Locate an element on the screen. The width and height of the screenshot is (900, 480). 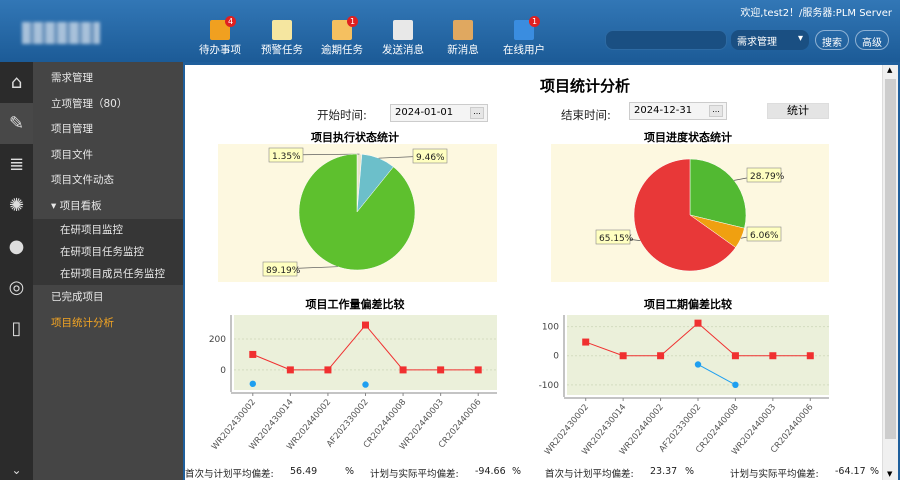
toolbar-send-mail-button: 发送消息 is located at coordinates (403, 38).